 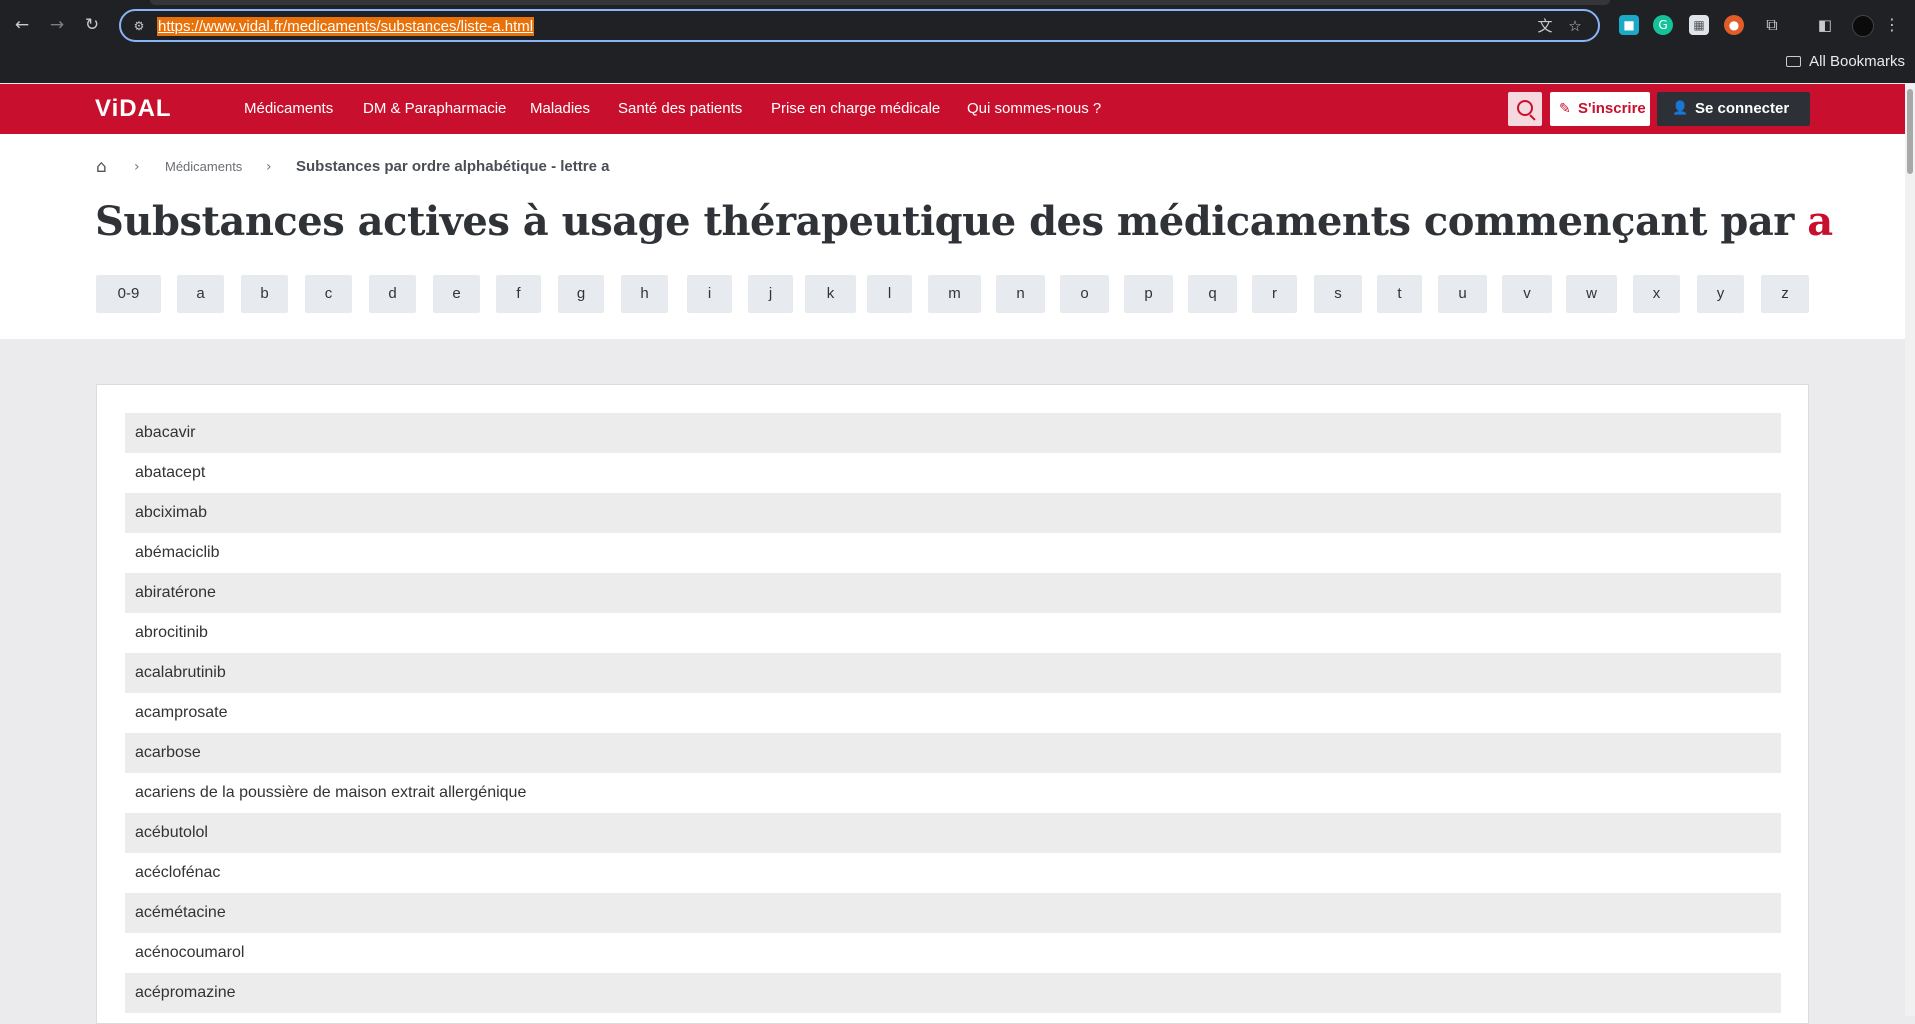 I want to click on page-title-letter: a, so click(x=1820, y=221).